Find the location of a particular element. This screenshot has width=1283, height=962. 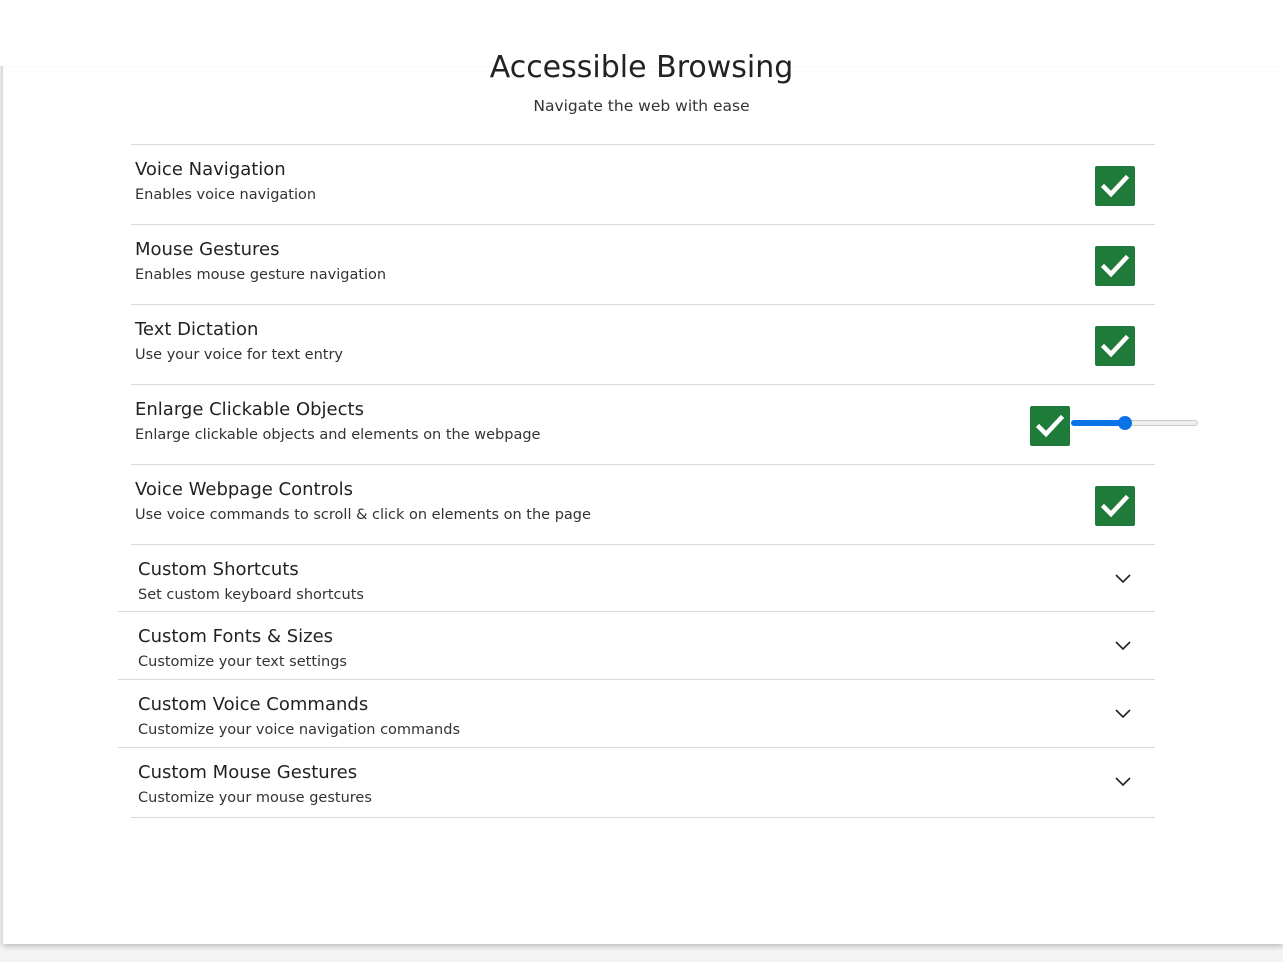

enlarge-clickable-objects-checkbox is located at coordinates (1050, 426).